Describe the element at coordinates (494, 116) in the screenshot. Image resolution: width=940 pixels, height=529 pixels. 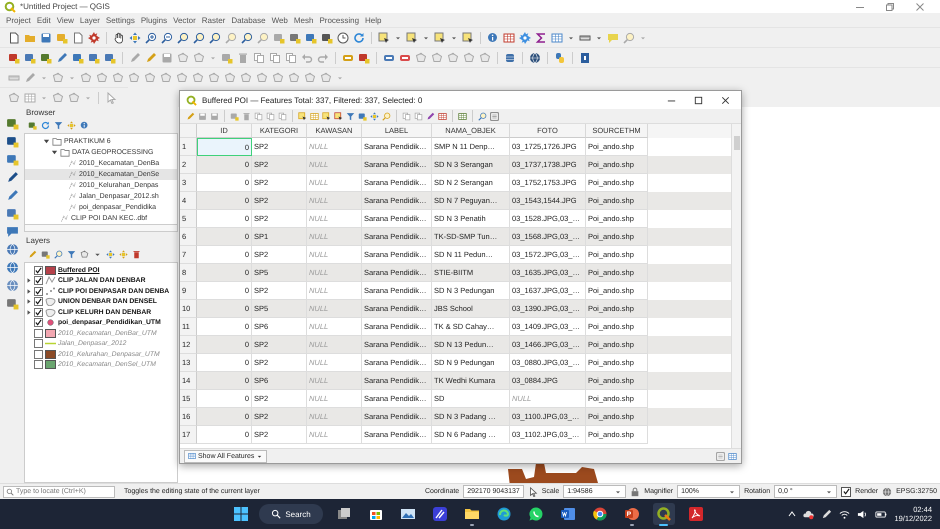
I see `form-view-icon` at that location.